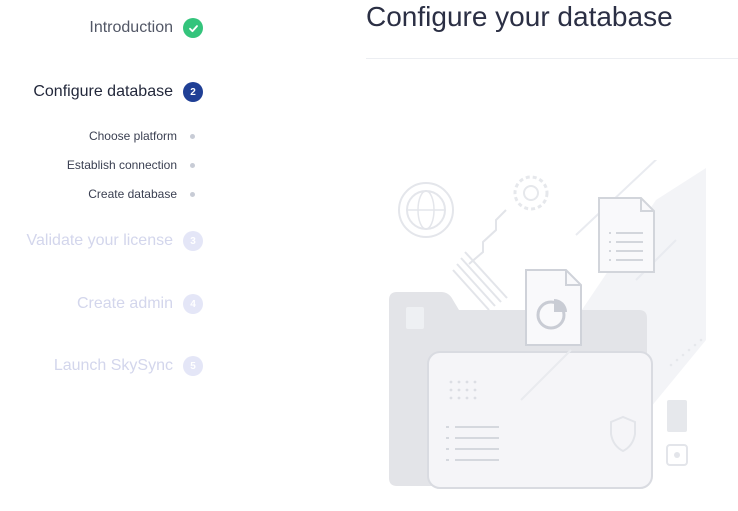  I want to click on substep-choose-platform: Choose platform, so click(142, 136).